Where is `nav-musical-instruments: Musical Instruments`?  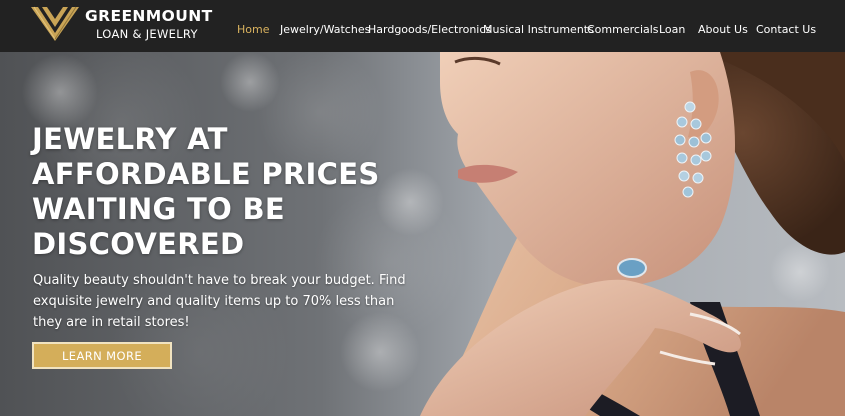
nav-musical-instruments: Musical Instruments is located at coordinates (538, 29).